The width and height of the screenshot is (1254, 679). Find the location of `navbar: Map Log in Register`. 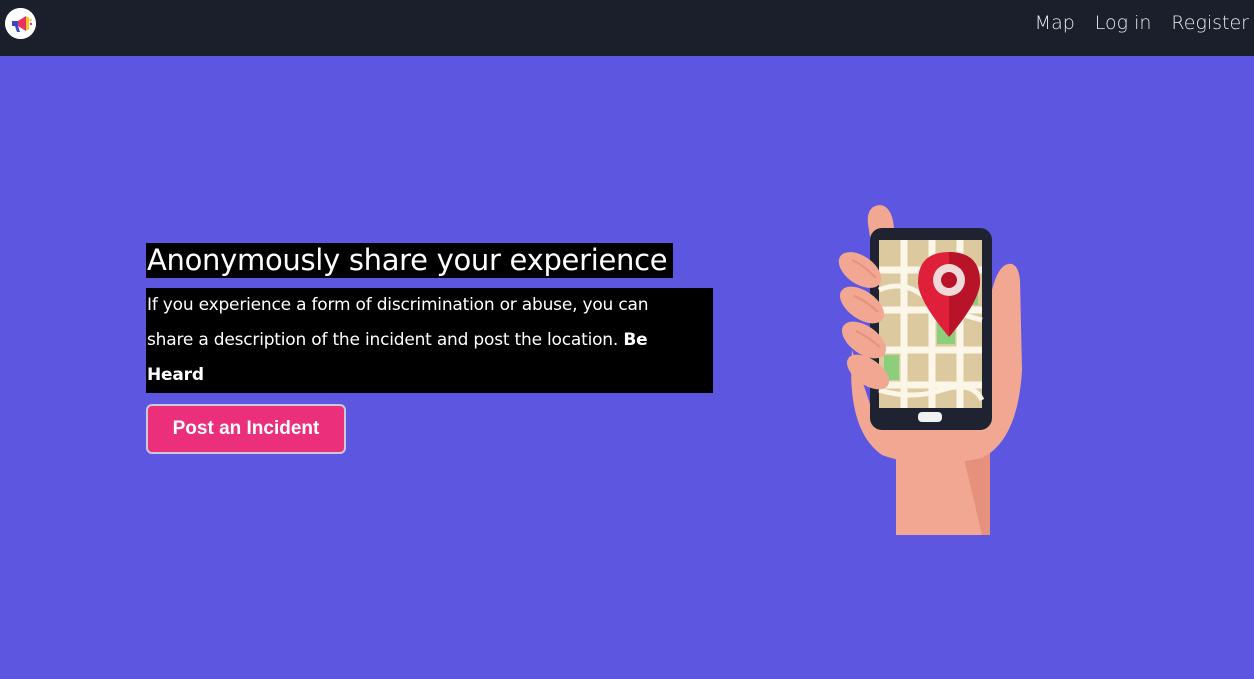

navbar: Map Log in Register is located at coordinates (627, 28).